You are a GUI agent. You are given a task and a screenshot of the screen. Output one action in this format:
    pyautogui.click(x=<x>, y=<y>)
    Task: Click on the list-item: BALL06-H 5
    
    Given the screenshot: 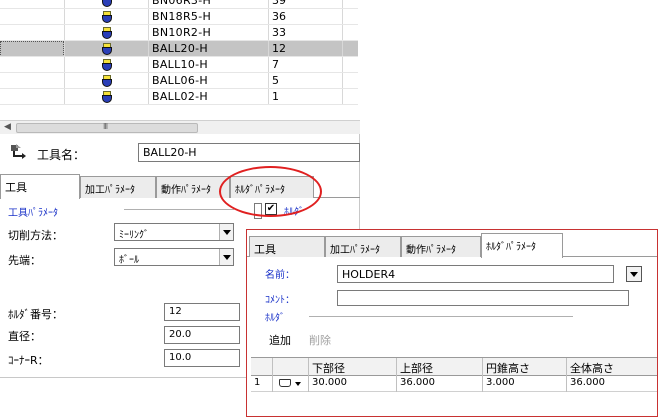 What is the action you would take?
    pyautogui.click(x=179, y=81)
    